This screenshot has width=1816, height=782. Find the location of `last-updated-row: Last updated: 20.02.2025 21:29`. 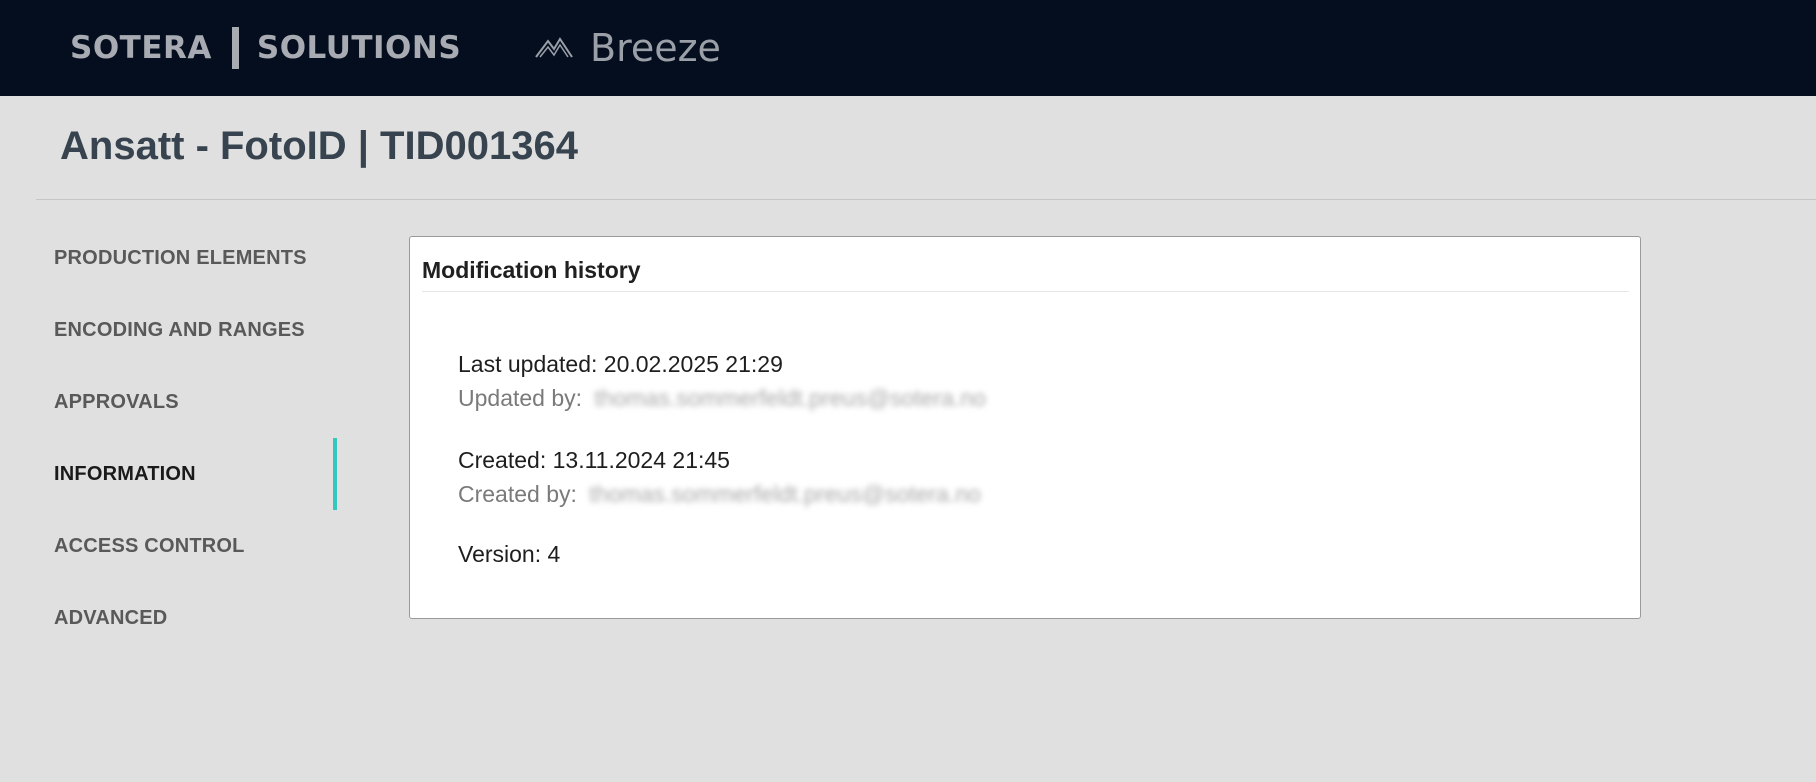

last-updated-row: Last updated: 20.02.2025 21:29 is located at coordinates (620, 364).